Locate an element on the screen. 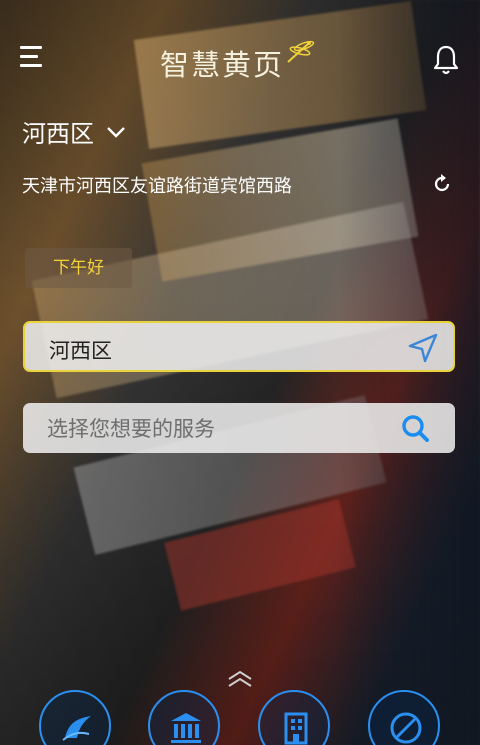 The height and width of the screenshot is (745, 480). app-logo-text: 智慧黄页 is located at coordinates (222, 65).